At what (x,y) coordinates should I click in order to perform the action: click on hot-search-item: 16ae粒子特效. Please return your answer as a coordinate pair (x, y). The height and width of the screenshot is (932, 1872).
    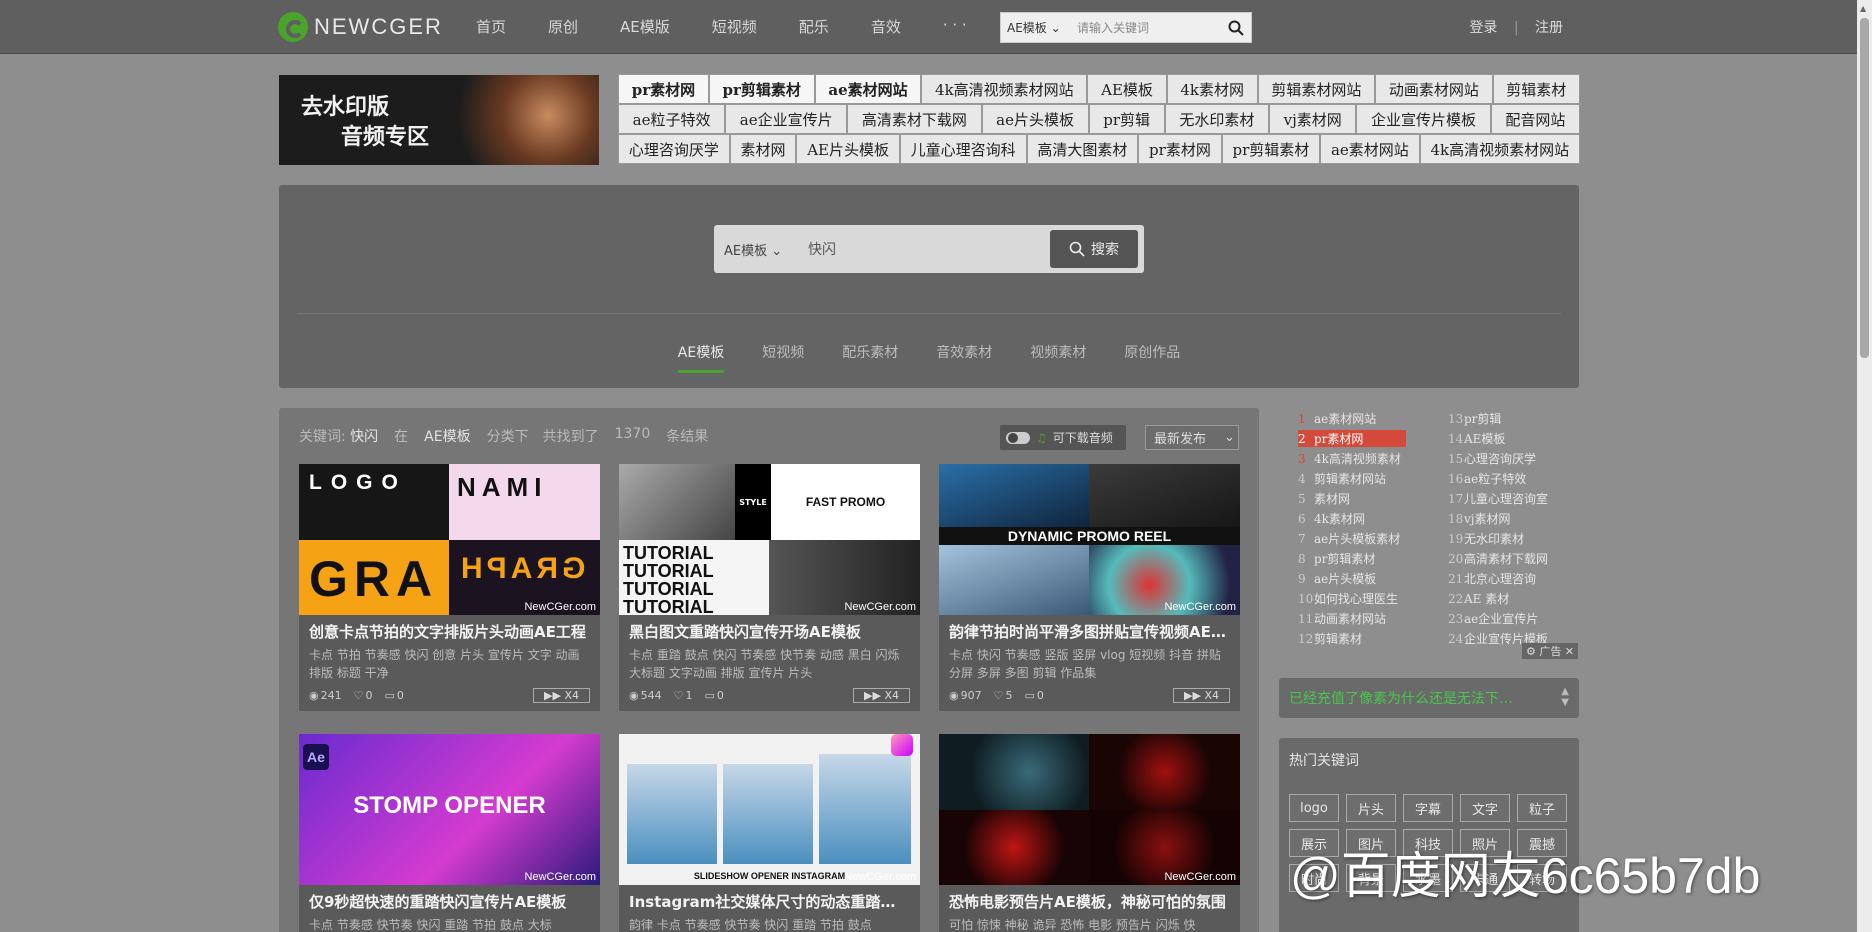
    Looking at the image, I should click on (1487, 478).